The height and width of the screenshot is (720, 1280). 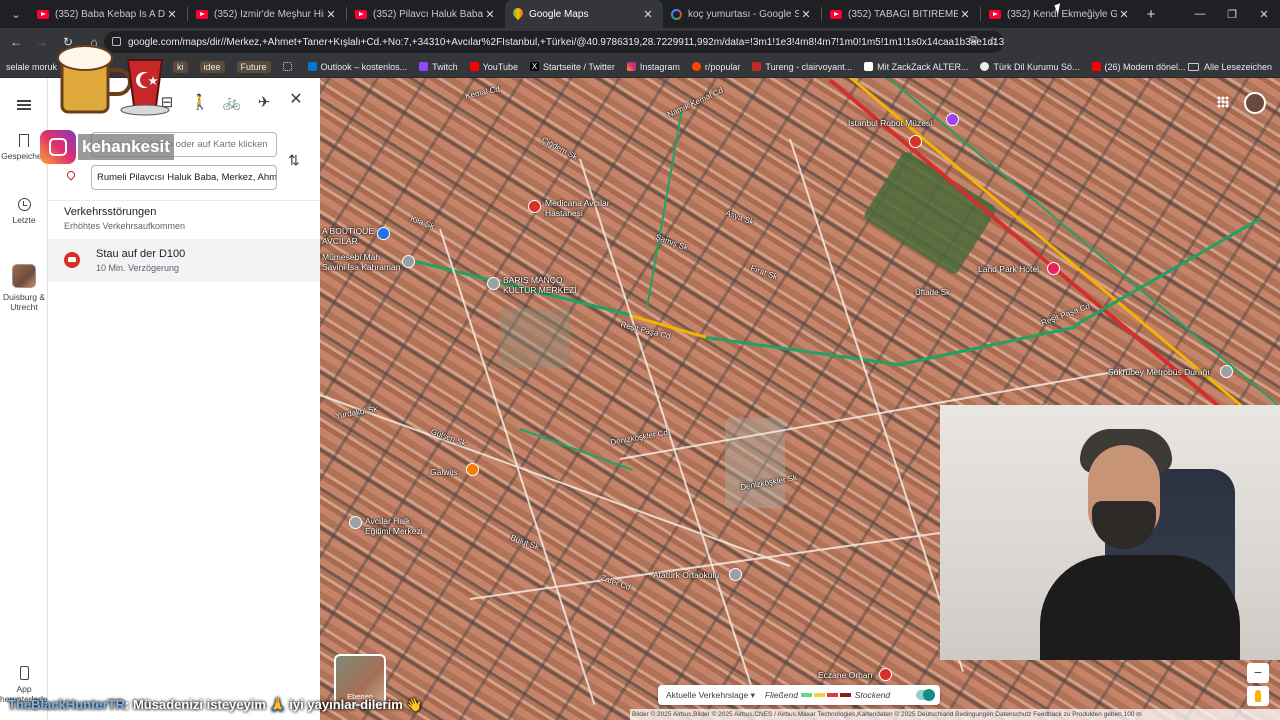 I want to click on traffic-mode-select: Aktuelle Verkehrslage ▾, so click(x=710, y=695).